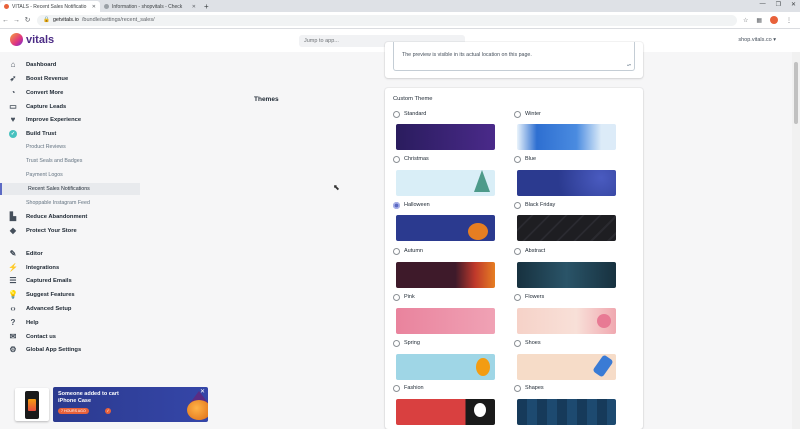 Image resolution: width=800 pixels, height=429 pixels. I want to click on theme-option-pink: Pink, so click(404, 297).